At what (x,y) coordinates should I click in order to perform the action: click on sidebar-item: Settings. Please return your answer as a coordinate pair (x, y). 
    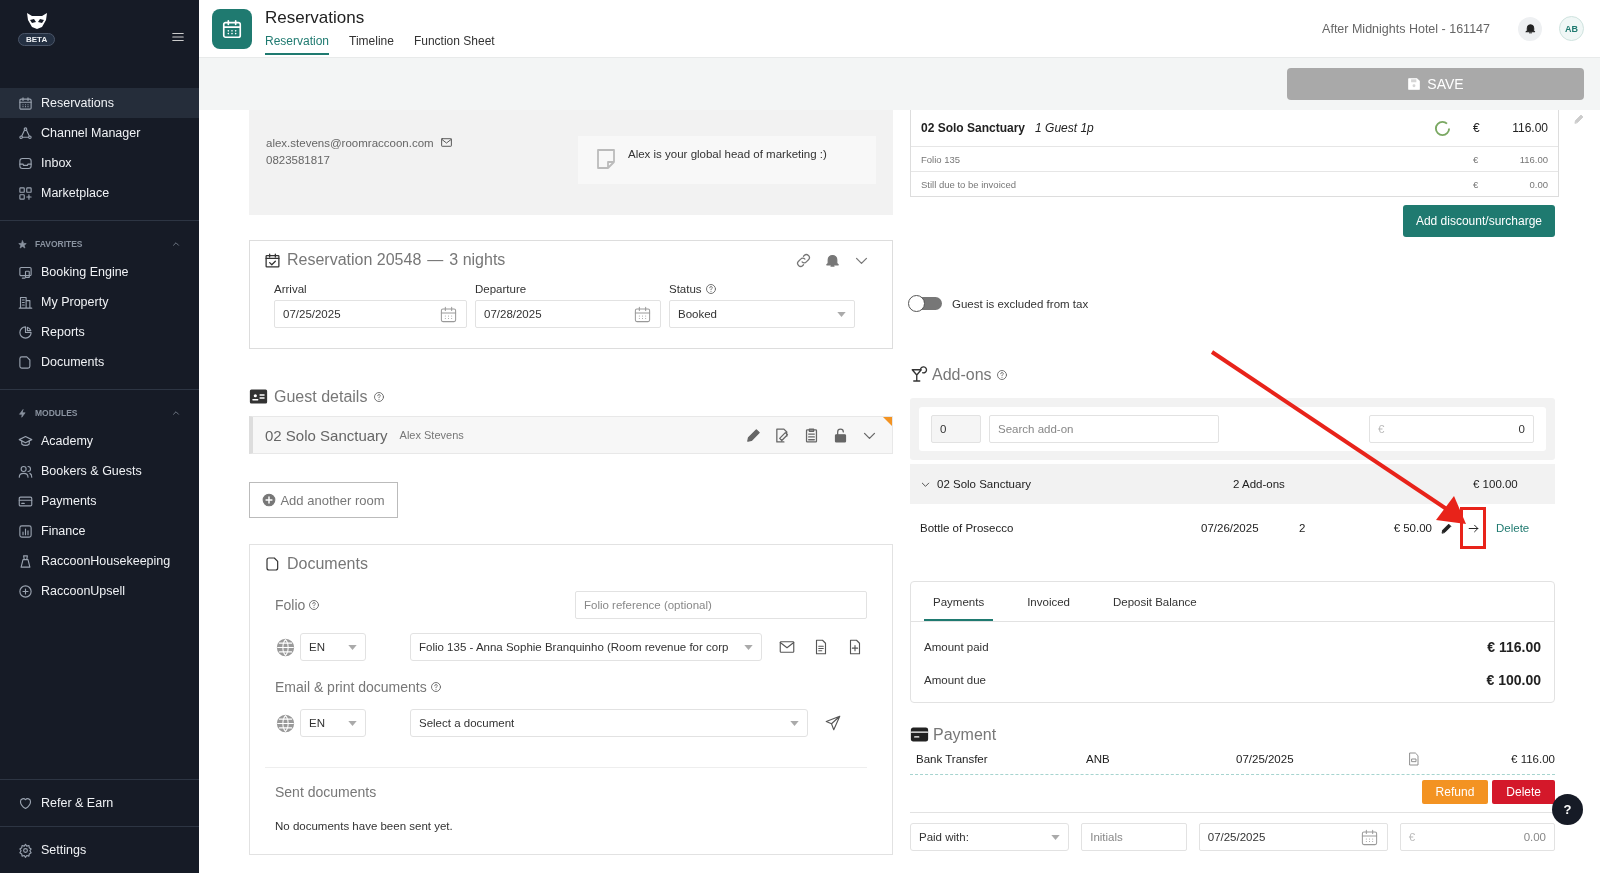
    Looking at the image, I should click on (99, 850).